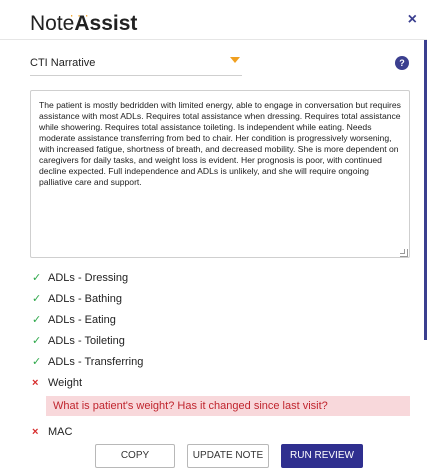 The height and width of the screenshot is (471, 427). Describe the element at coordinates (86, 341) in the screenshot. I see `checklist-item-label: ADLs - Toileting` at that location.